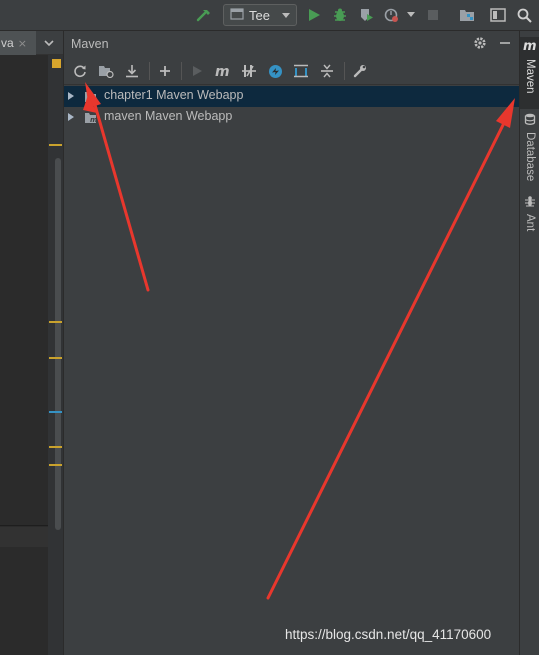 Image resolution: width=539 pixels, height=655 pixels. I want to click on add-icon, so click(165, 71).